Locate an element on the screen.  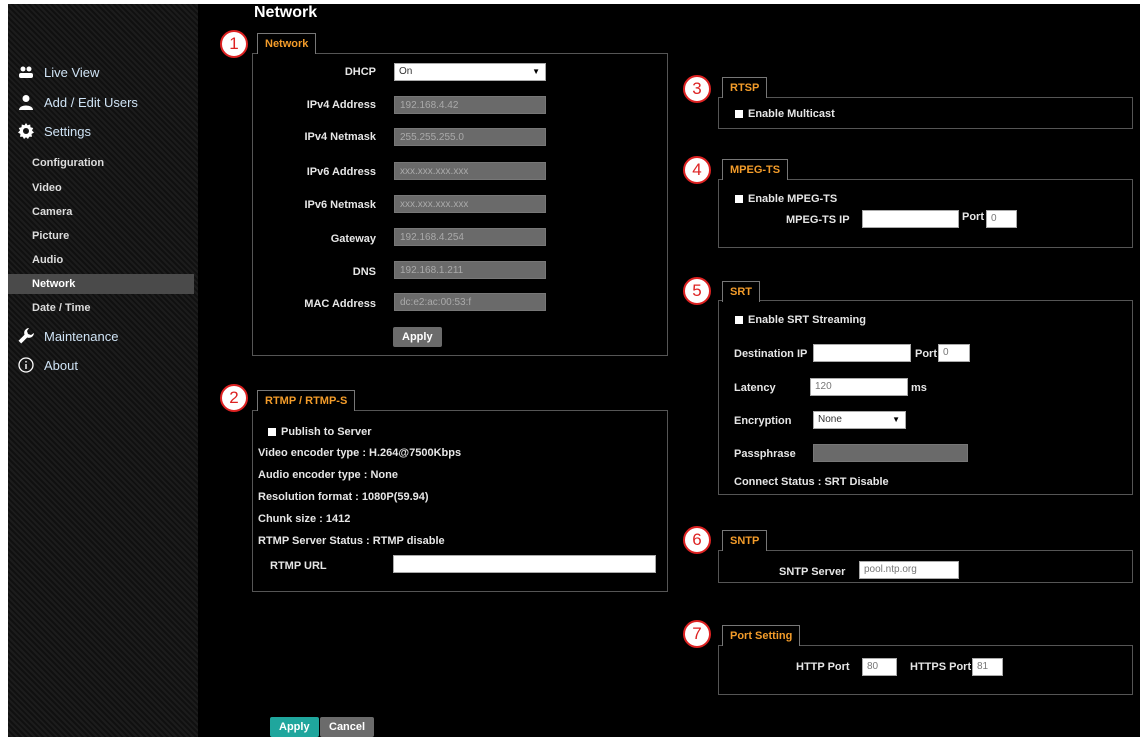
publish-to-server-label: Publish to Server is located at coordinates (326, 432).